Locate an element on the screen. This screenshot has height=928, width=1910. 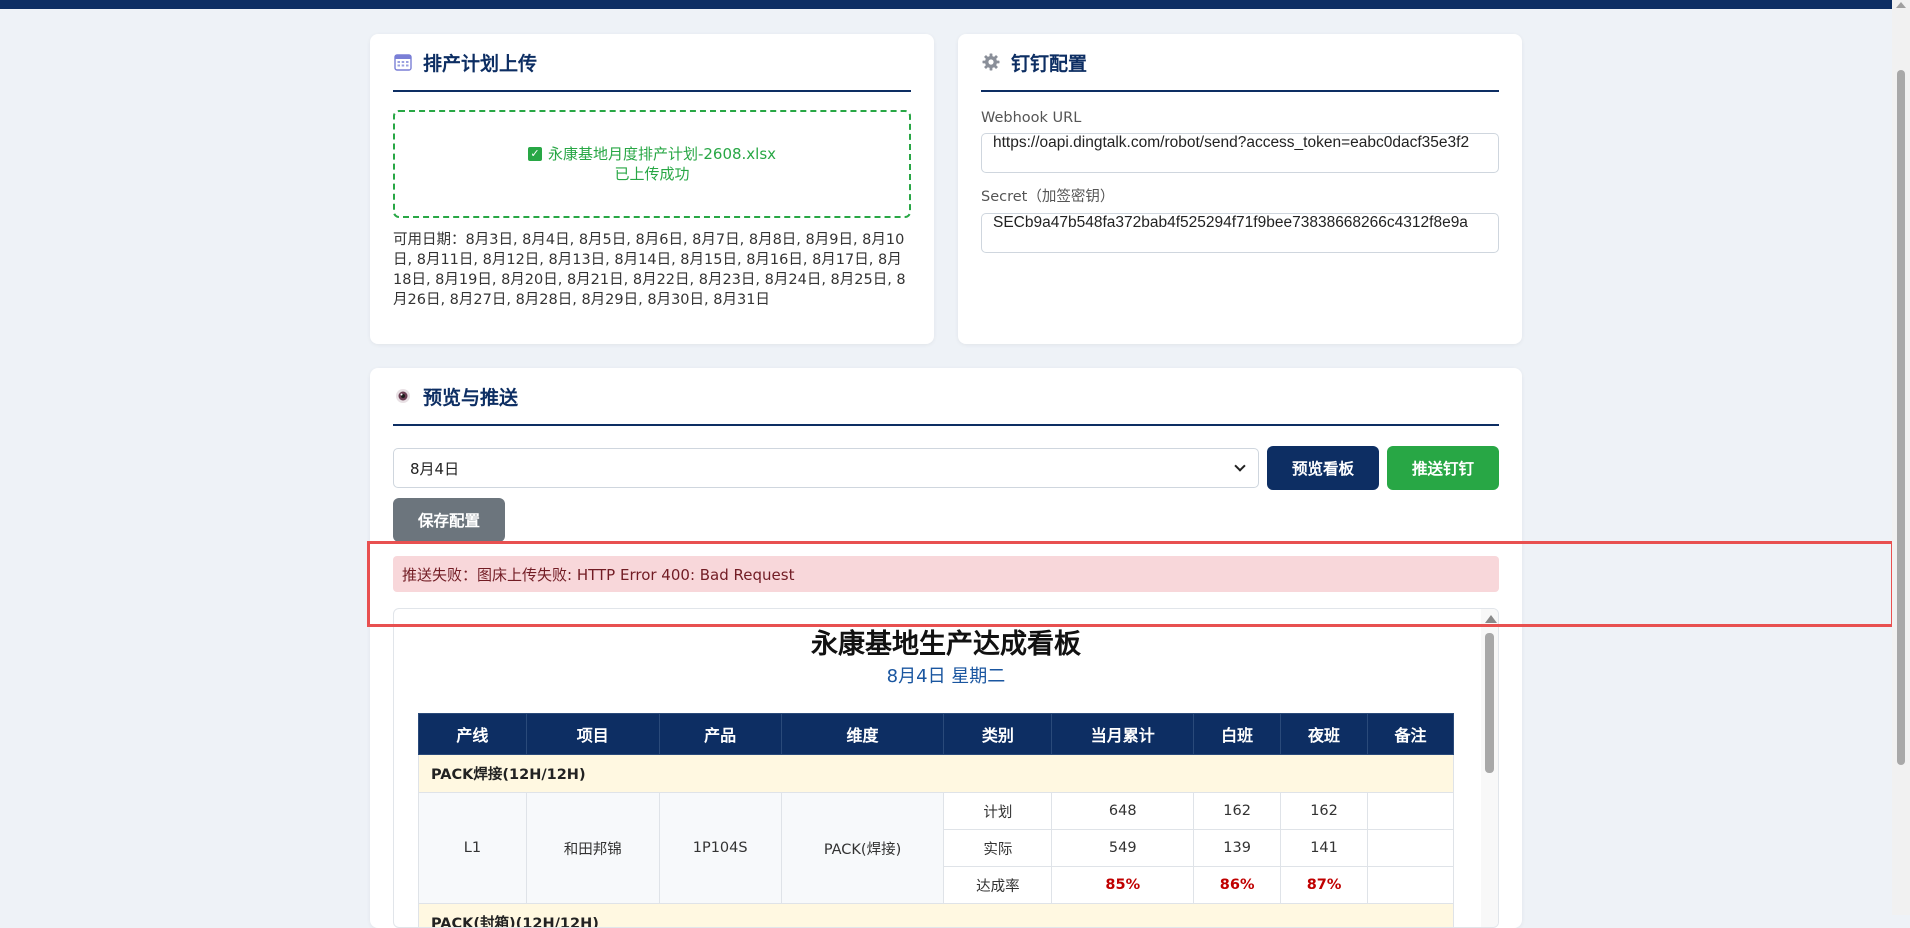
cell-project: 和田邦锦 is located at coordinates (592, 848).